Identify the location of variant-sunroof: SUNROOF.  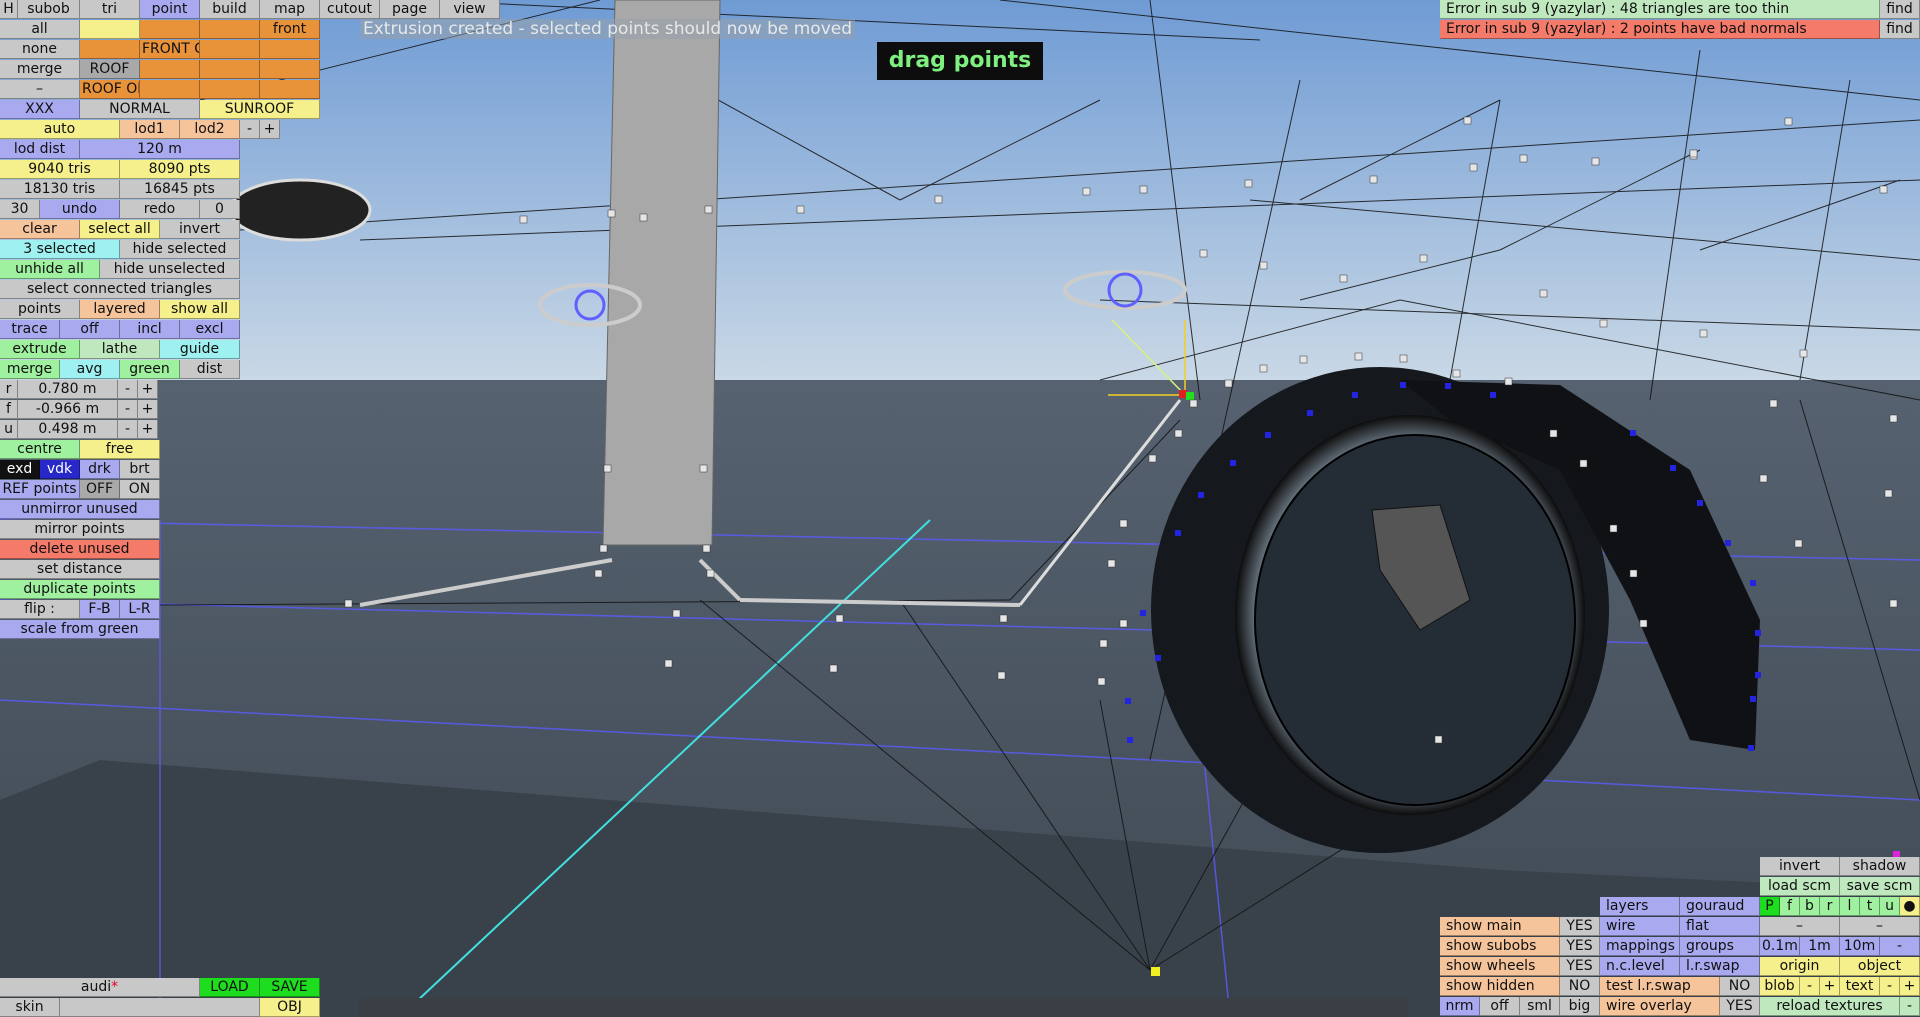
(260, 109).